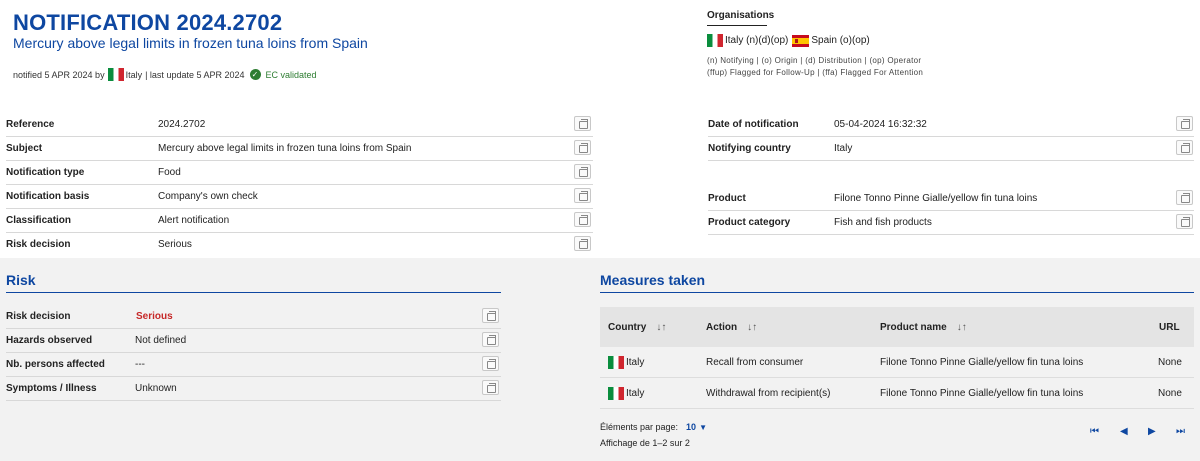 The width and height of the screenshot is (1200, 461). What do you see at coordinates (951, 148) in the screenshot?
I see `detail-row-notifying-country: Notifying country Italy` at bounding box center [951, 148].